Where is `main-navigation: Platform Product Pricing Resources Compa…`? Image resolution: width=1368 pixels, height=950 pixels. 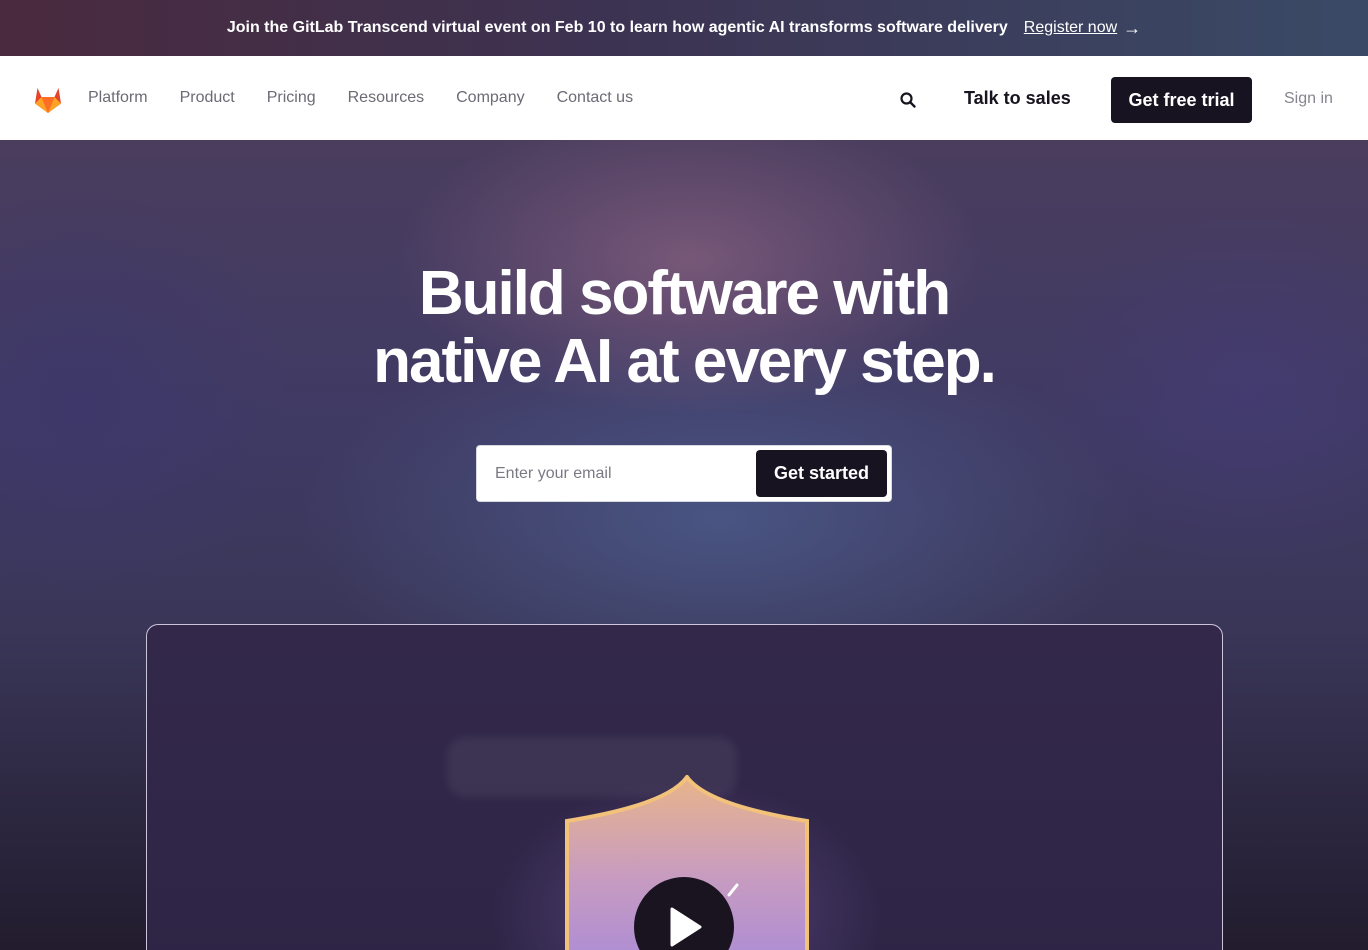 main-navigation: Platform Product Pricing Resources Compa… is located at coordinates (684, 98).